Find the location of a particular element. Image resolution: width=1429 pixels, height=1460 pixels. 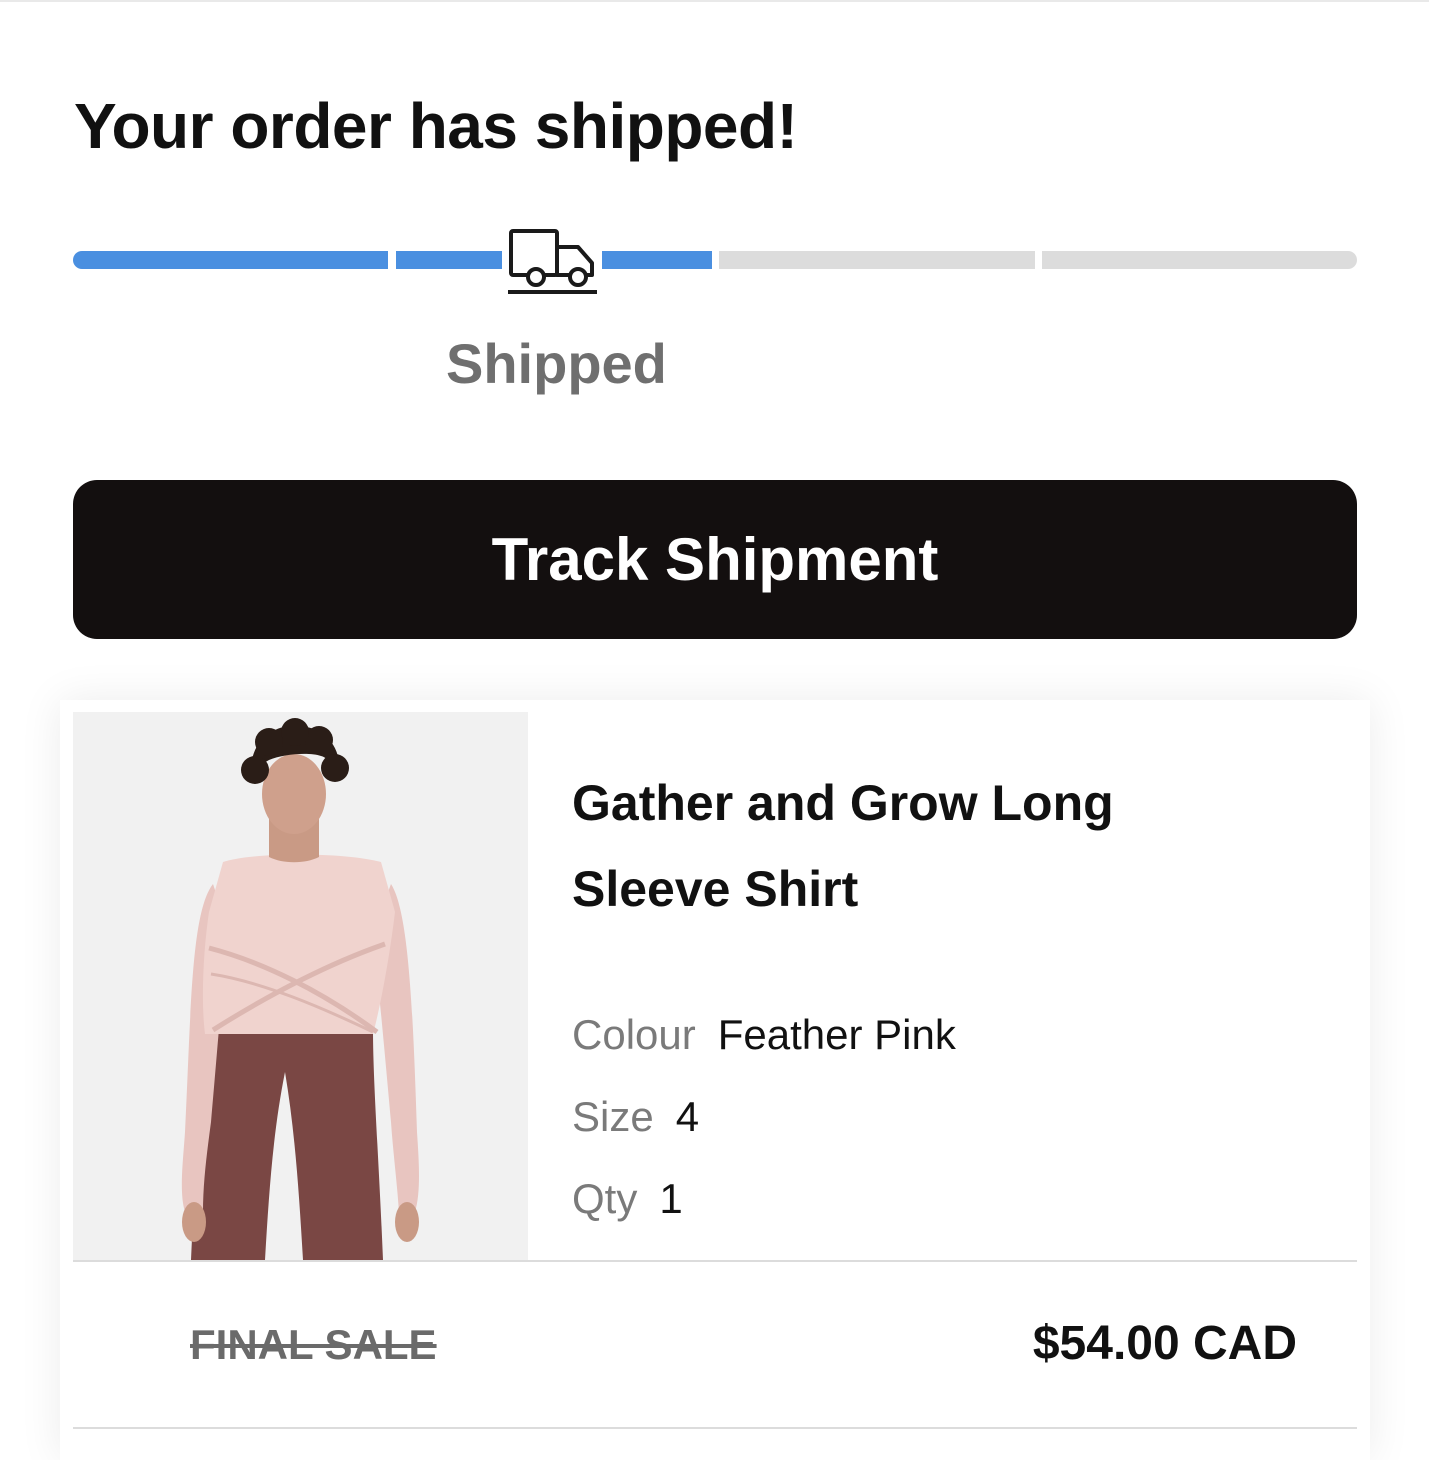

truck-icon is located at coordinates (552, 260).